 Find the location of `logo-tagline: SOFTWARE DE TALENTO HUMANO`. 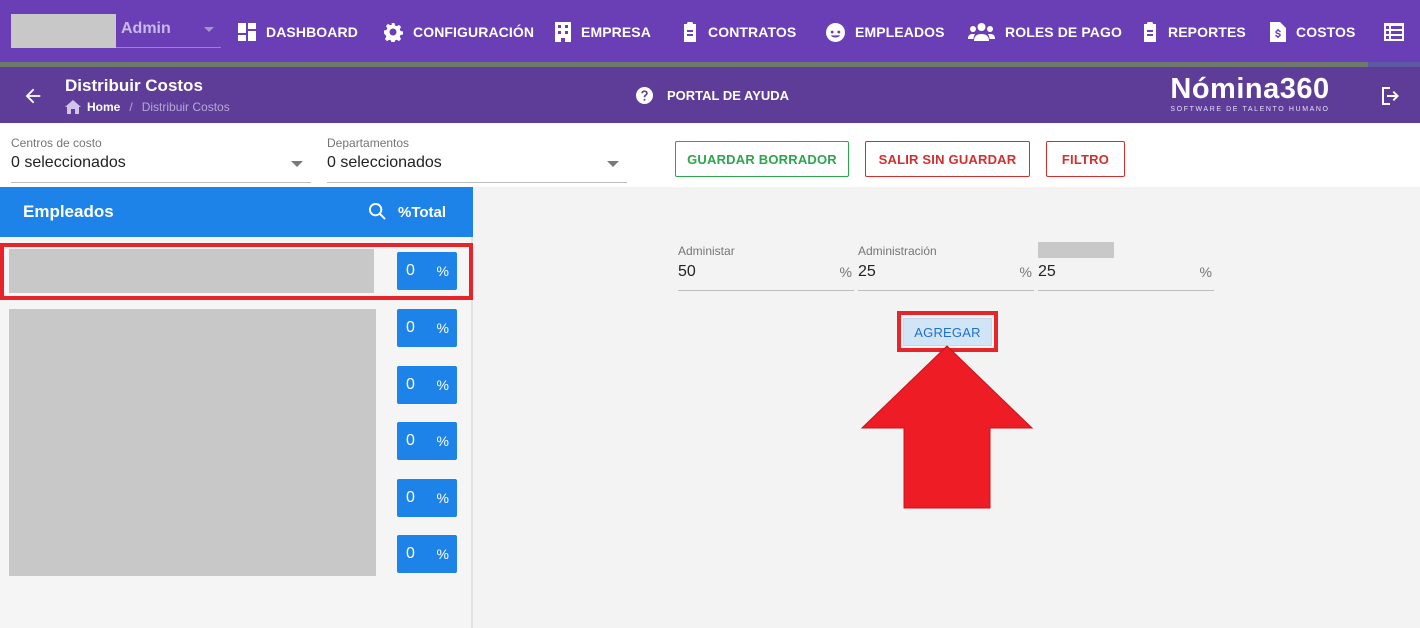

logo-tagline: SOFTWARE DE TALENTO HUMANO is located at coordinates (1250, 109).